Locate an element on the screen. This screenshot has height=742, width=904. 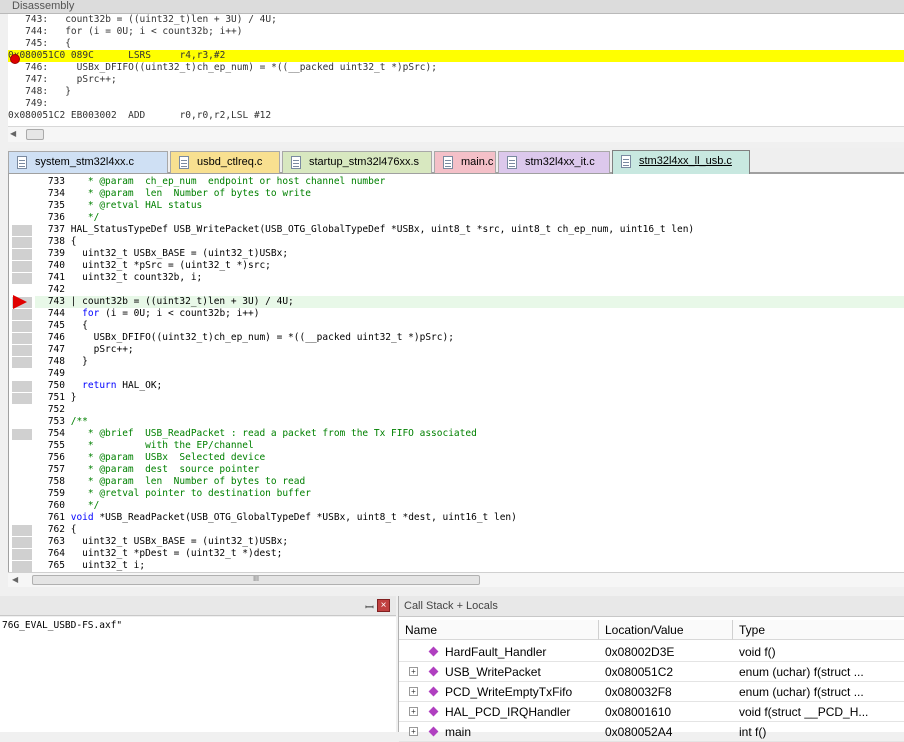
type-value: void f() is located at coordinates (757, 652).